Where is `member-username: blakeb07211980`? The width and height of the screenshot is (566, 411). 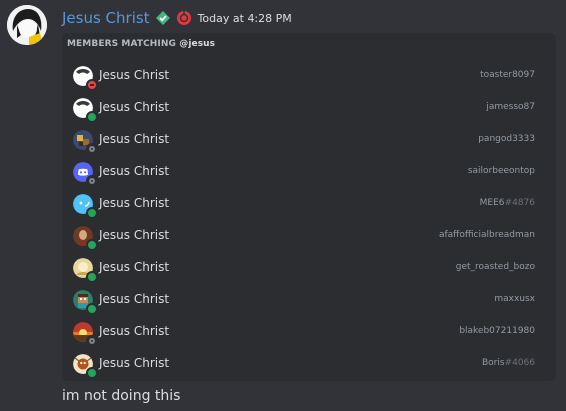 member-username: blakeb07211980 is located at coordinates (497, 331).